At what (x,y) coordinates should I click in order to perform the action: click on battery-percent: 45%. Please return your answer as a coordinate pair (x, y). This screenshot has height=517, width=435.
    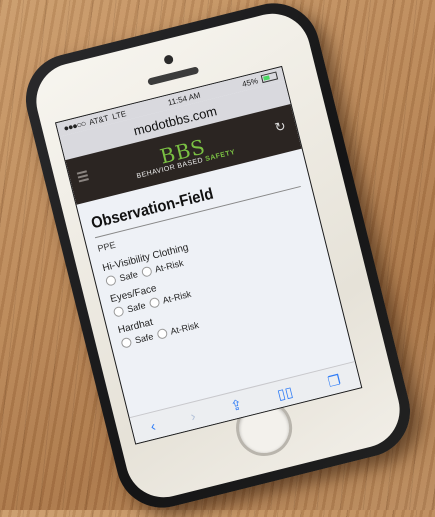
    Looking at the image, I should click on (250, 82).